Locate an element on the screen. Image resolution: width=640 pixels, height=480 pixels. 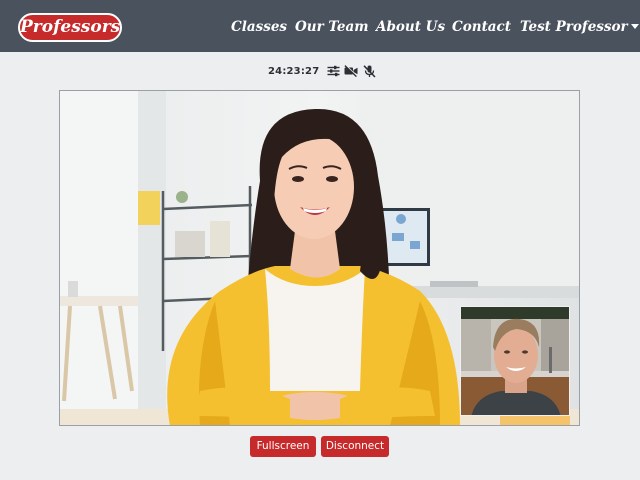
call-timer: 24:23:27 is located at coordinates (294, 71).